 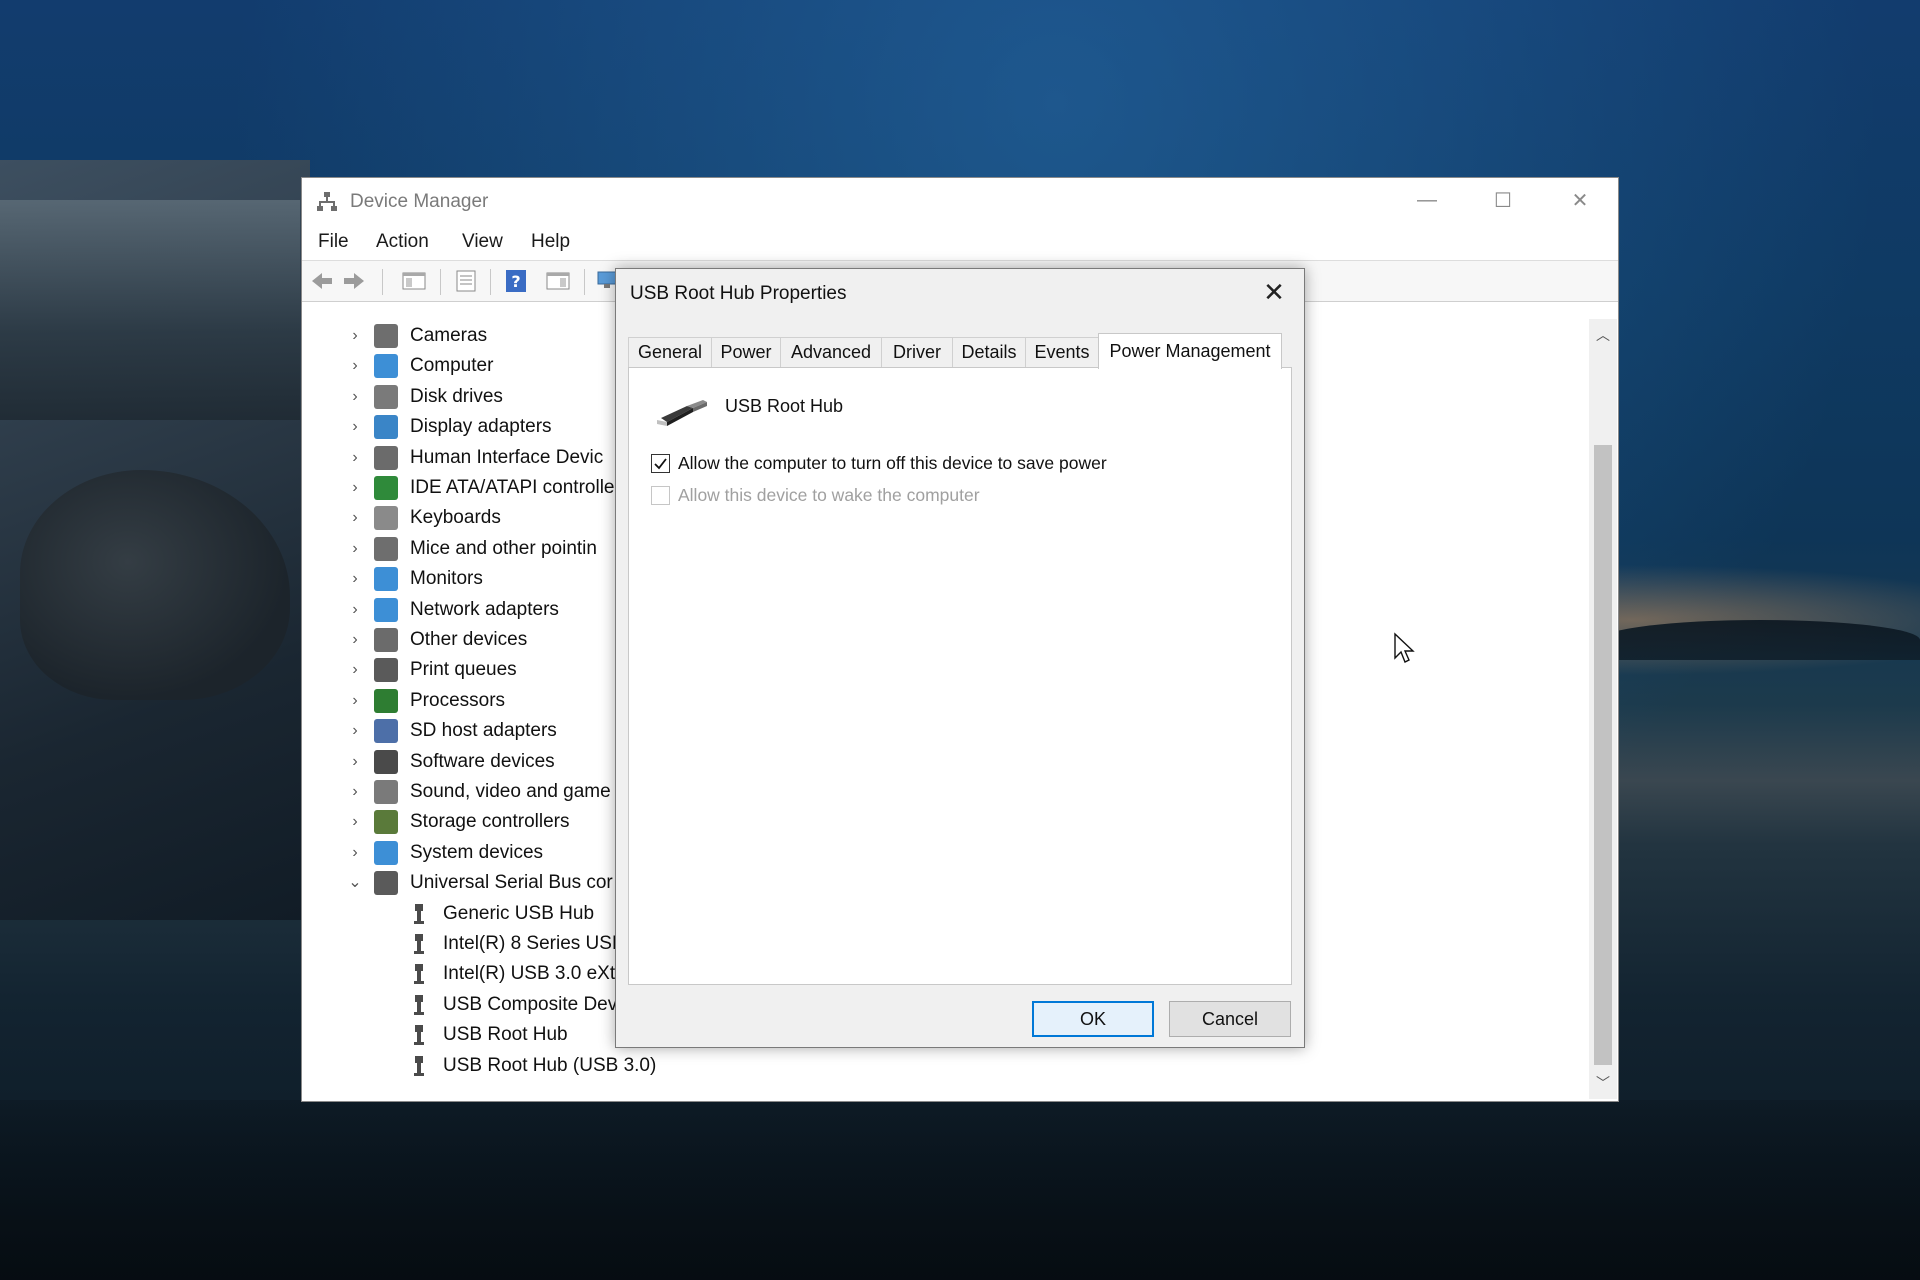 What do you see at coordinates (440, 282) in the screenshot?
I see `toolbar-separator` at bounding box center [440, 282].